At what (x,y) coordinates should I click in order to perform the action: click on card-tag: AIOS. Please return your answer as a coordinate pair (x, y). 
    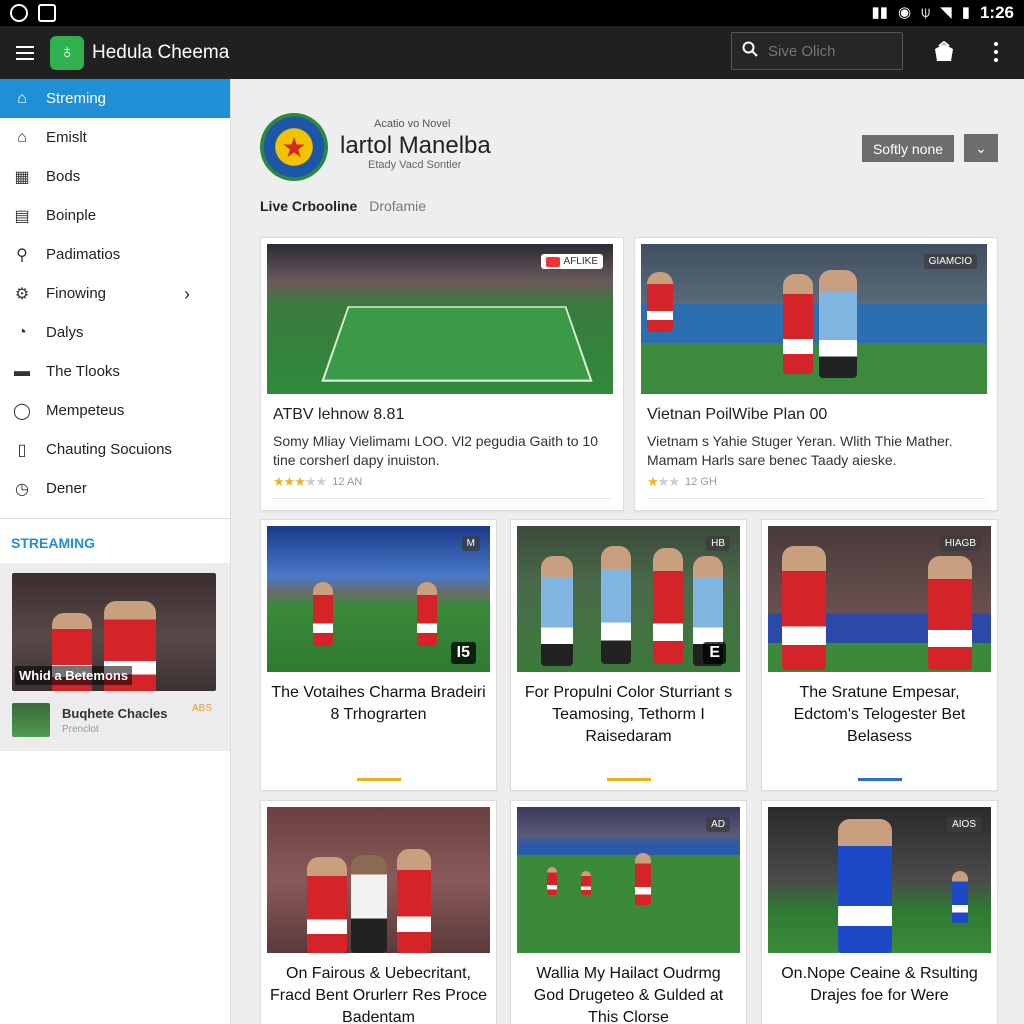
    Looking at the image, I should click on (964, 824).